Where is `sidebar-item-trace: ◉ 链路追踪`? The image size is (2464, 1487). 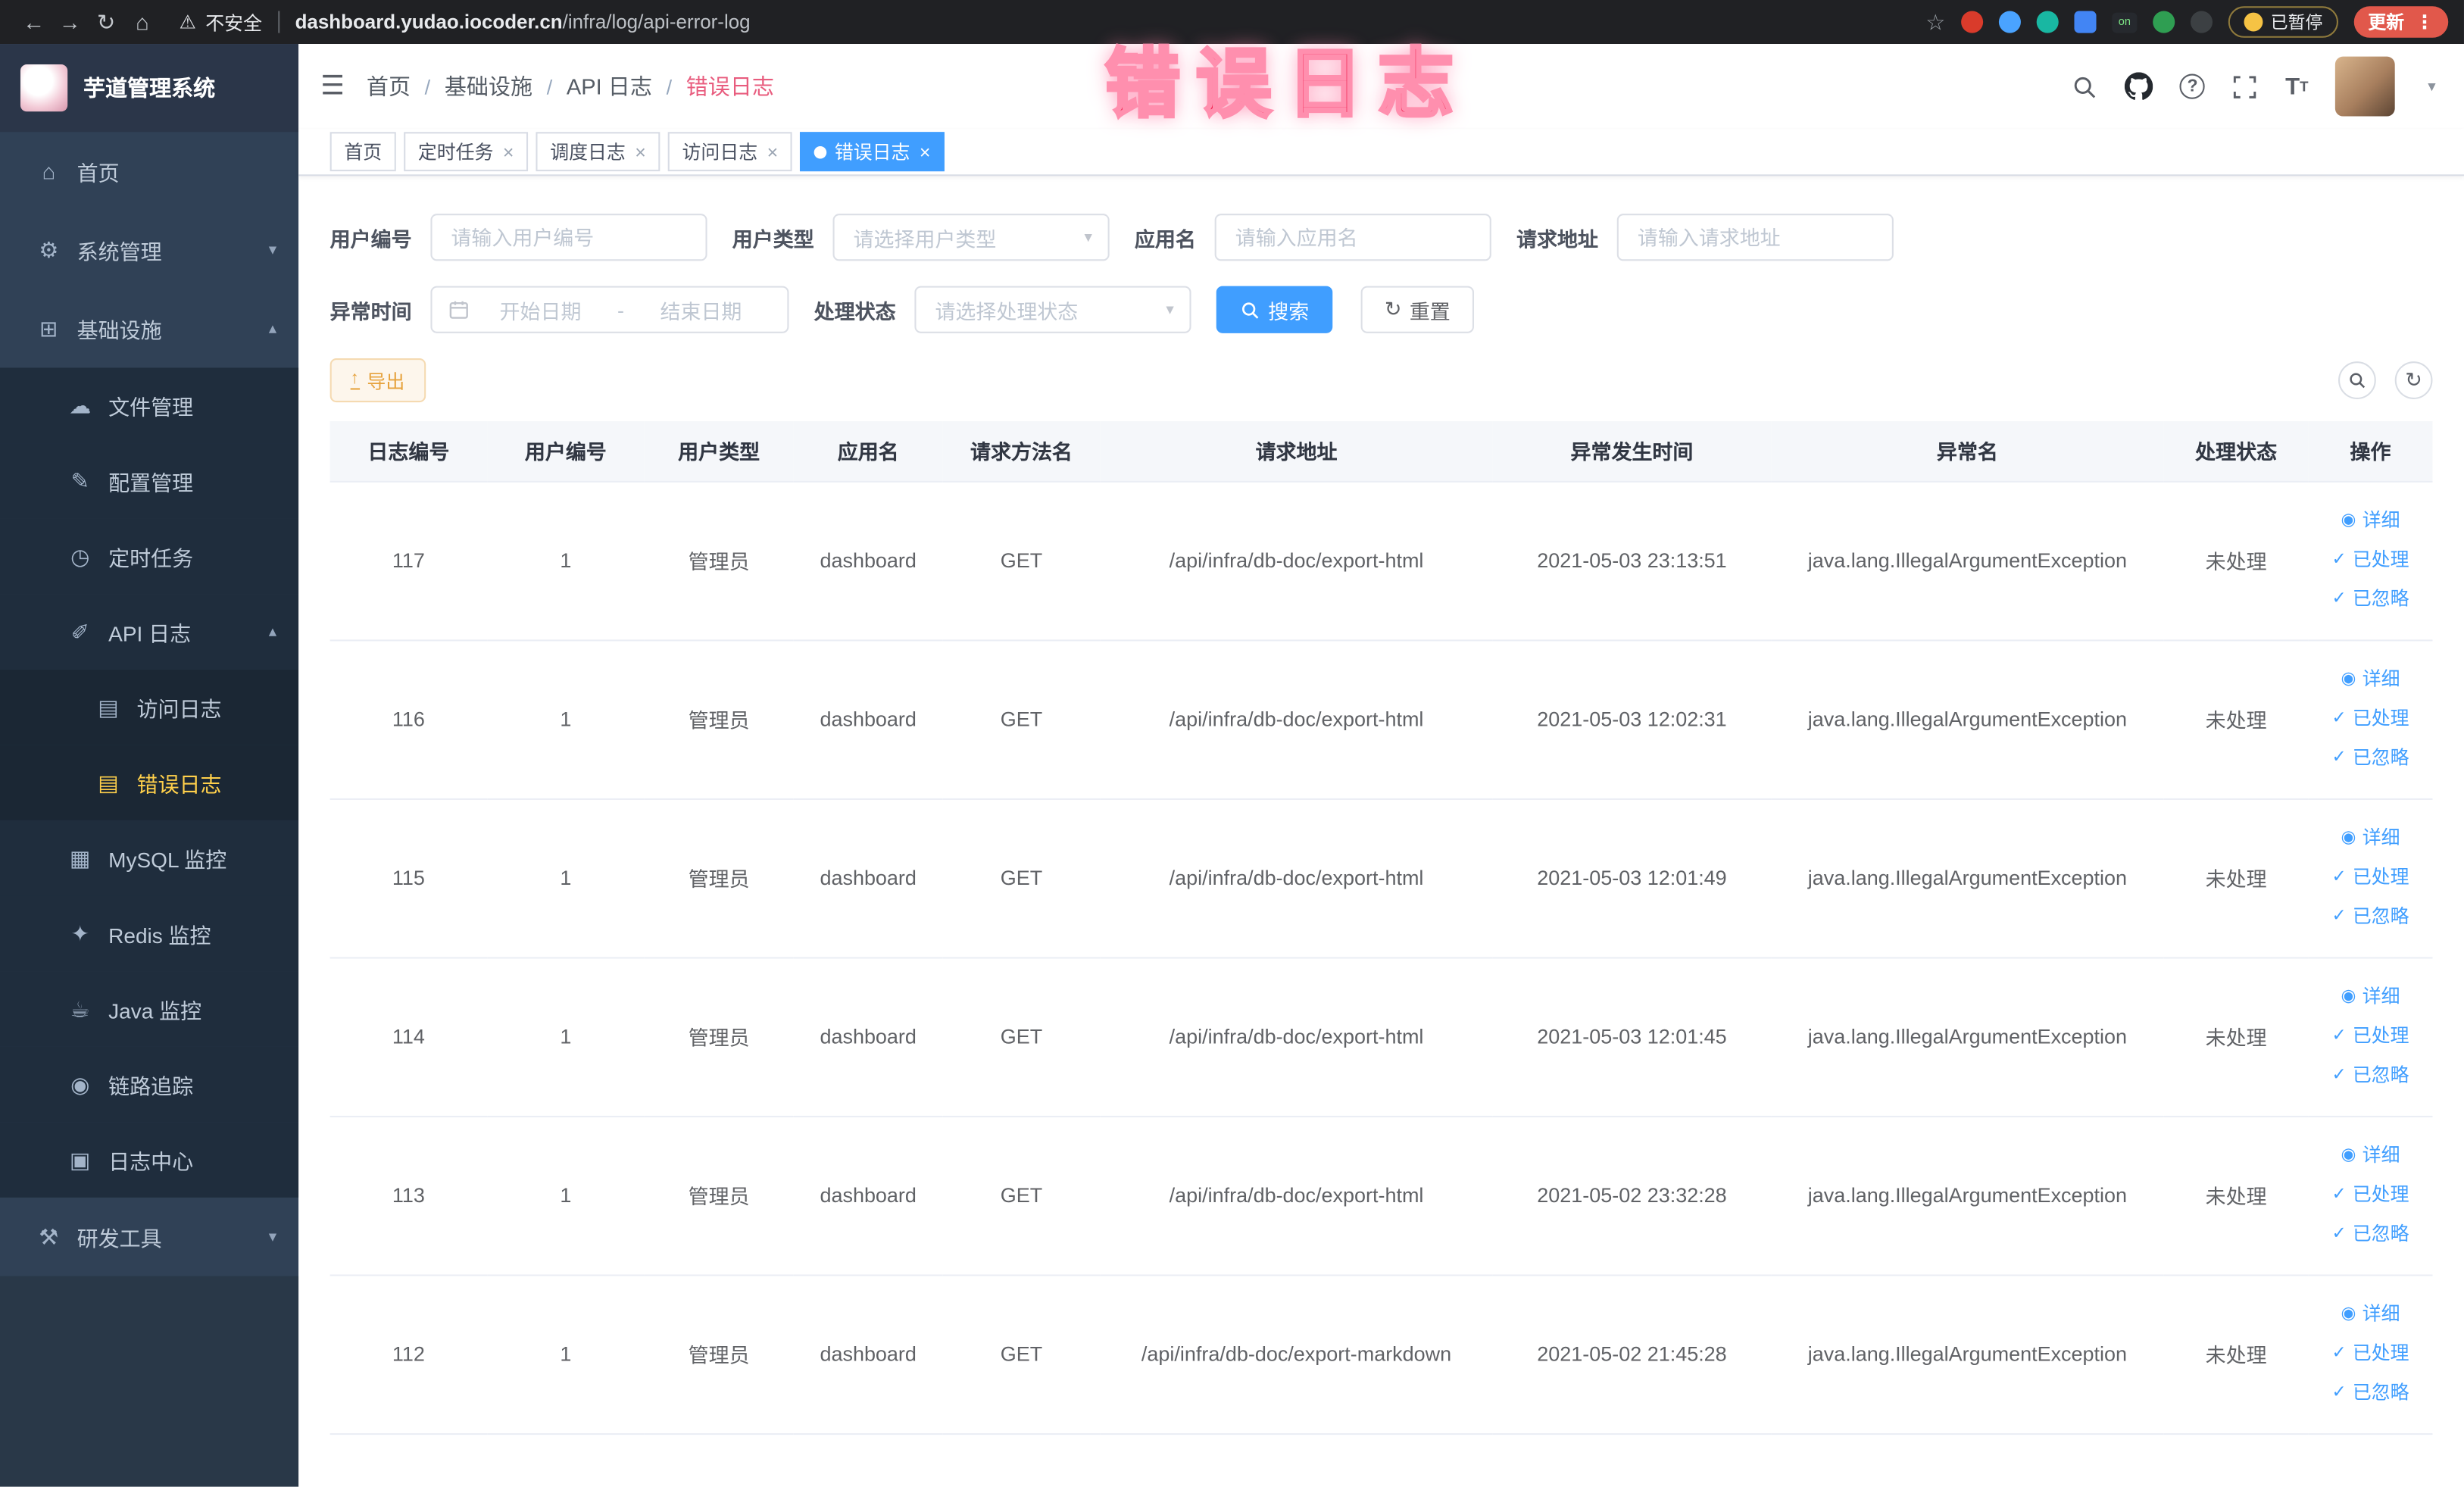 sidebar-item-trace: ◉ 链路追踪 is located at coordinates (149, 1084).